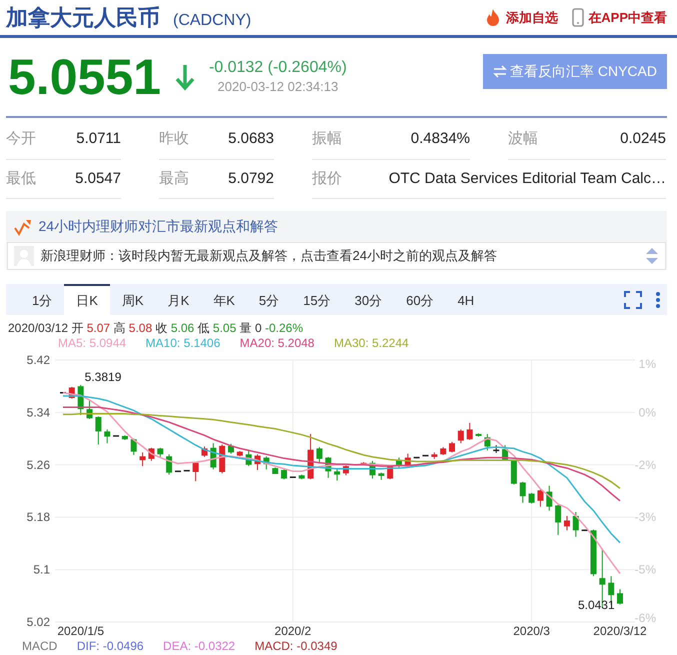 This screenshot has height=655, width=677. I want to click on add-favorite-link: 添加自选, so click(532, 18).